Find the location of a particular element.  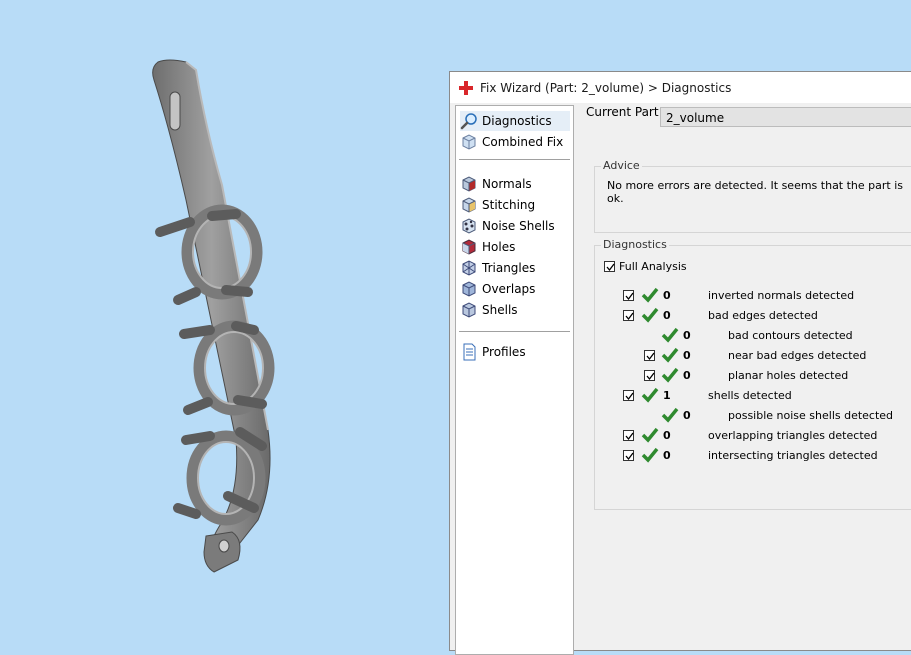

nav-item-noise-shells: Noise Shells is located at coordinates (515, 226).